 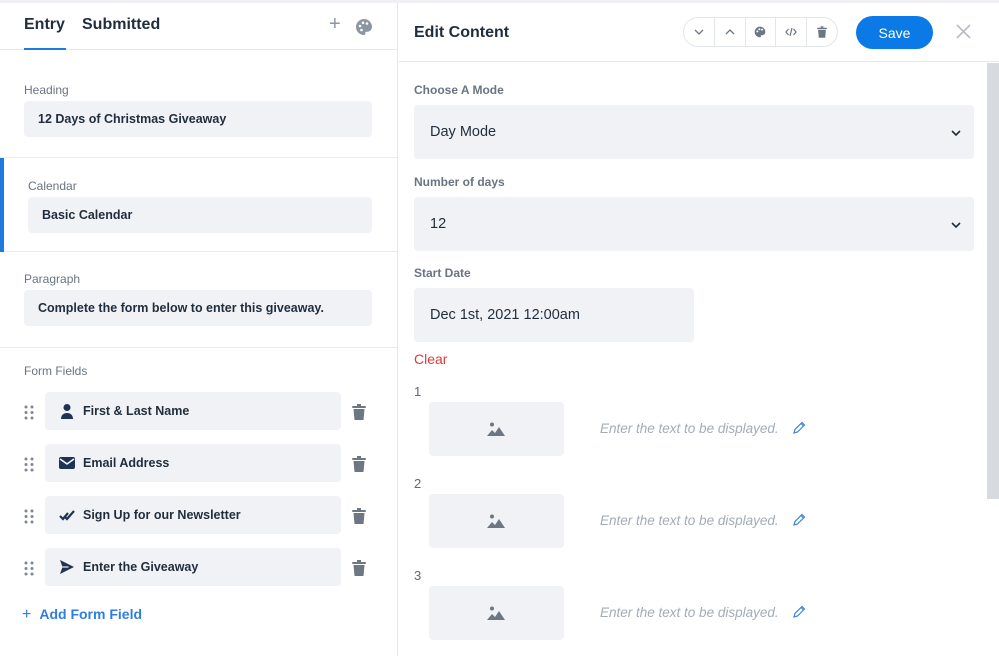 What do you see at coordinates (121, 25) in the screenshot?
I see `tab-submitted: Submitted` at bounding box center [121, 25].